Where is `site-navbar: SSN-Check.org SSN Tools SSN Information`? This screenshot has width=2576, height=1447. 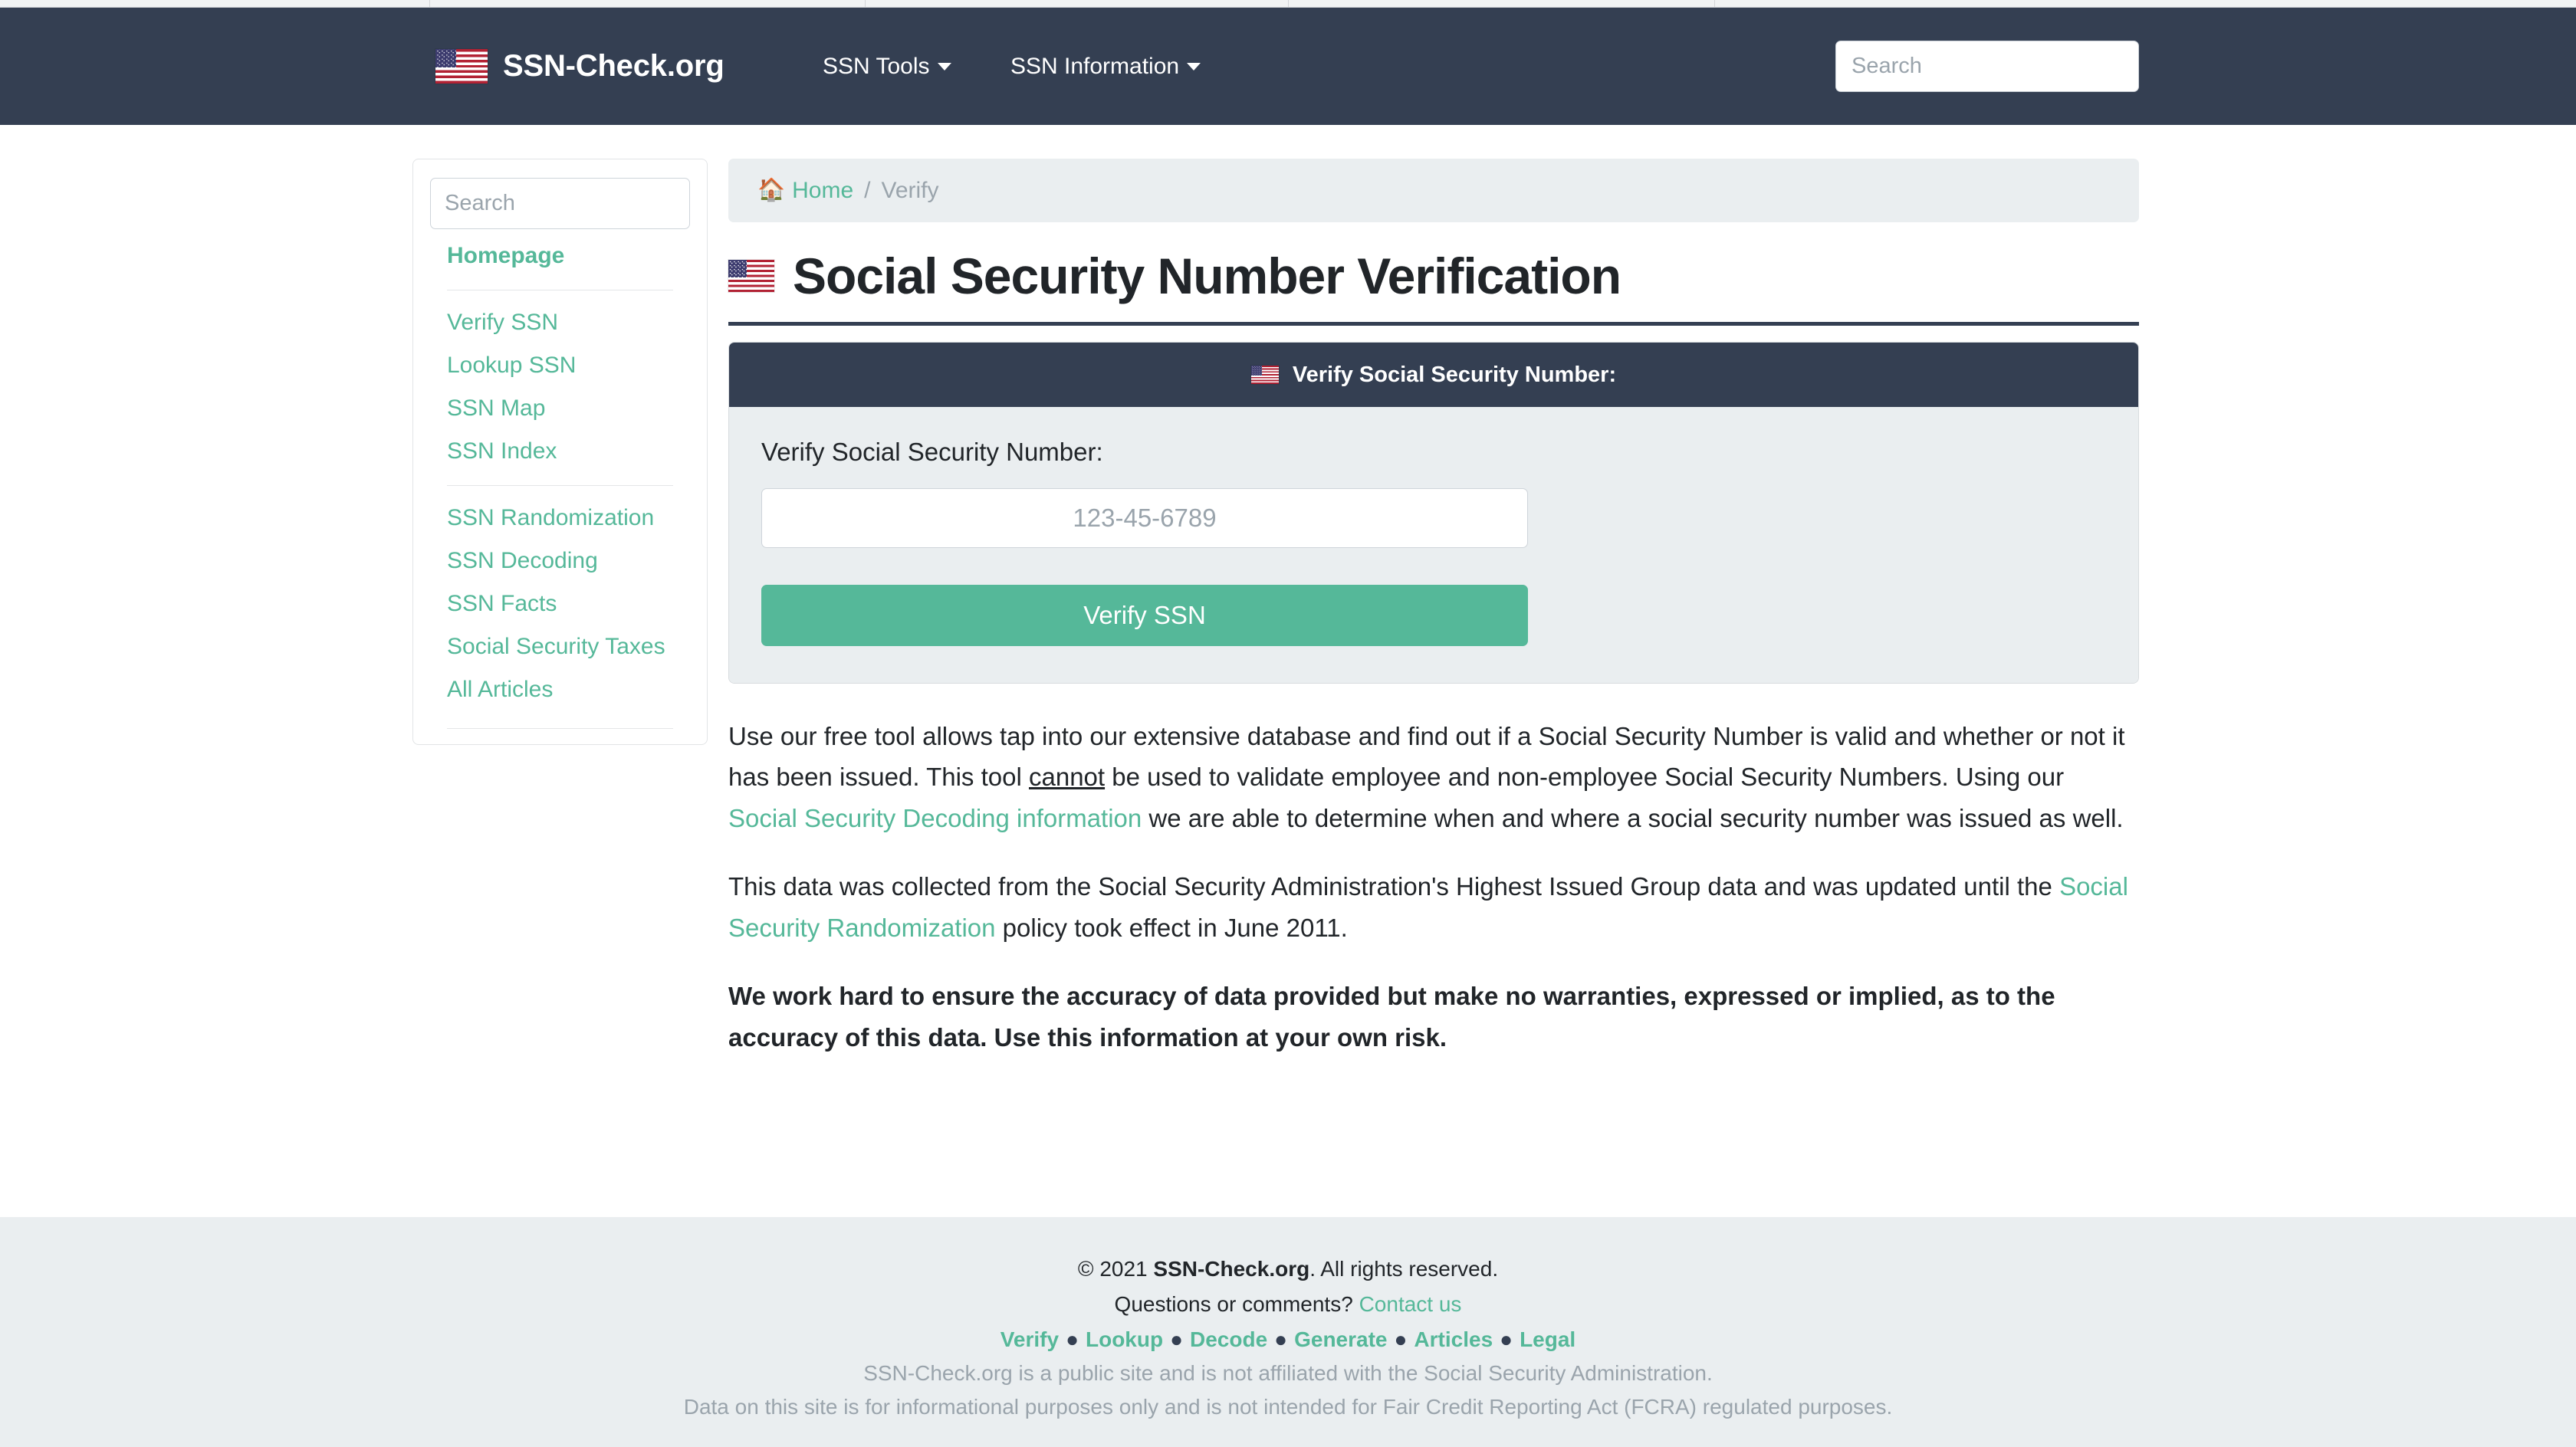 site-navbar: SSN-Check.org SSN Tools SSN Information is located at coordinates (1288, 66).